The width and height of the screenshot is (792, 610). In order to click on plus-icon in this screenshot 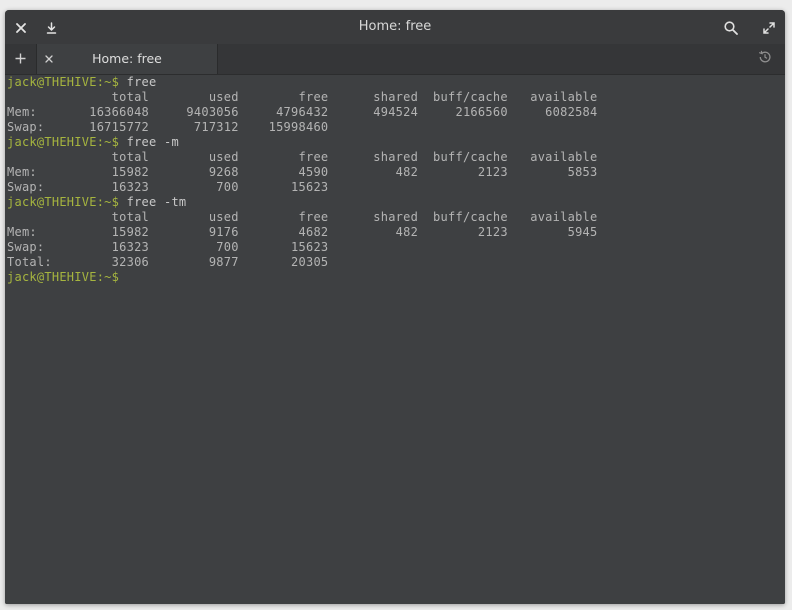, I will do `click(20, 58)`.